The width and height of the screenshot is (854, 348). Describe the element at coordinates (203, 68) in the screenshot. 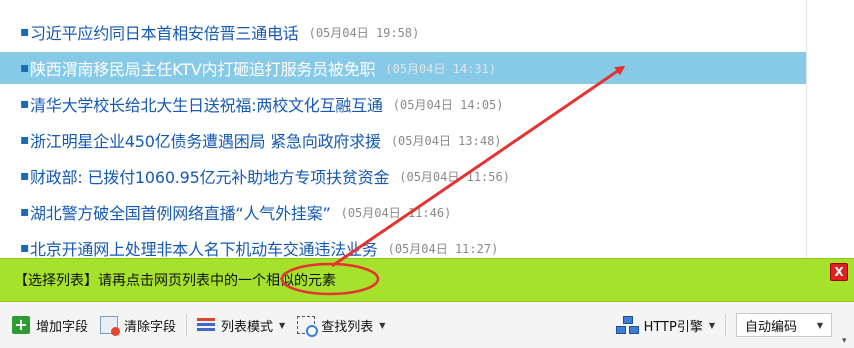

I see `news-title: 陕西渭南移民局主任KTV内打砸追打服务员被免职` at that location.